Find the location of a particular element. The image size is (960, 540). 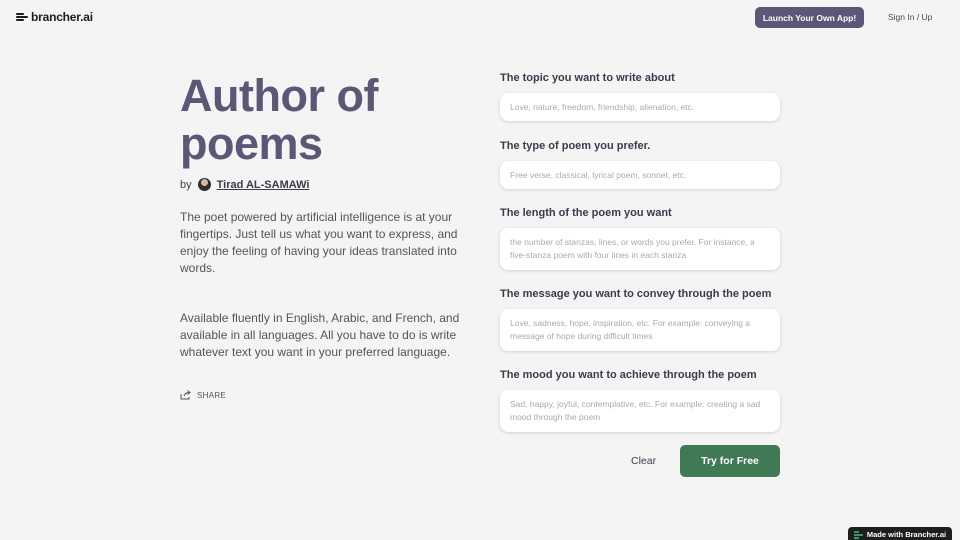

brancher-logo: brancher.ai is located at coordinates (54, 17).